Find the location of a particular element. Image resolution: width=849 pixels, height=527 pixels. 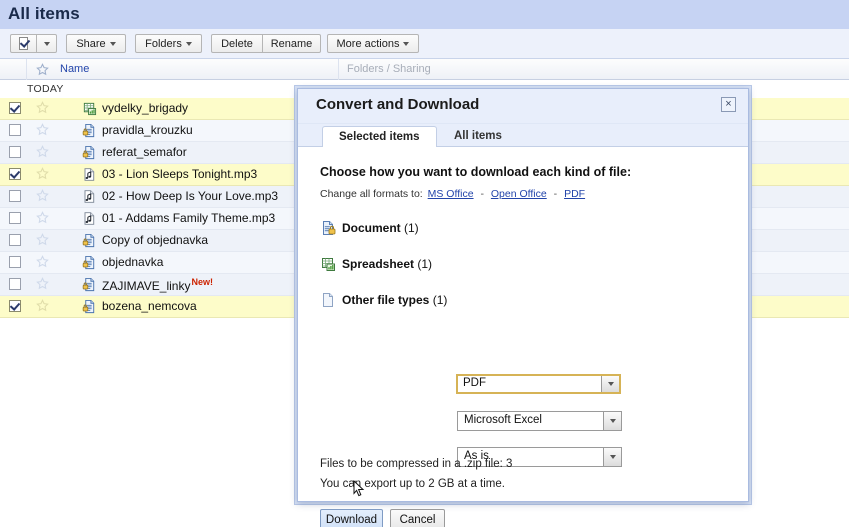

document-format-select: PDF is located at coordinates (538, 384).